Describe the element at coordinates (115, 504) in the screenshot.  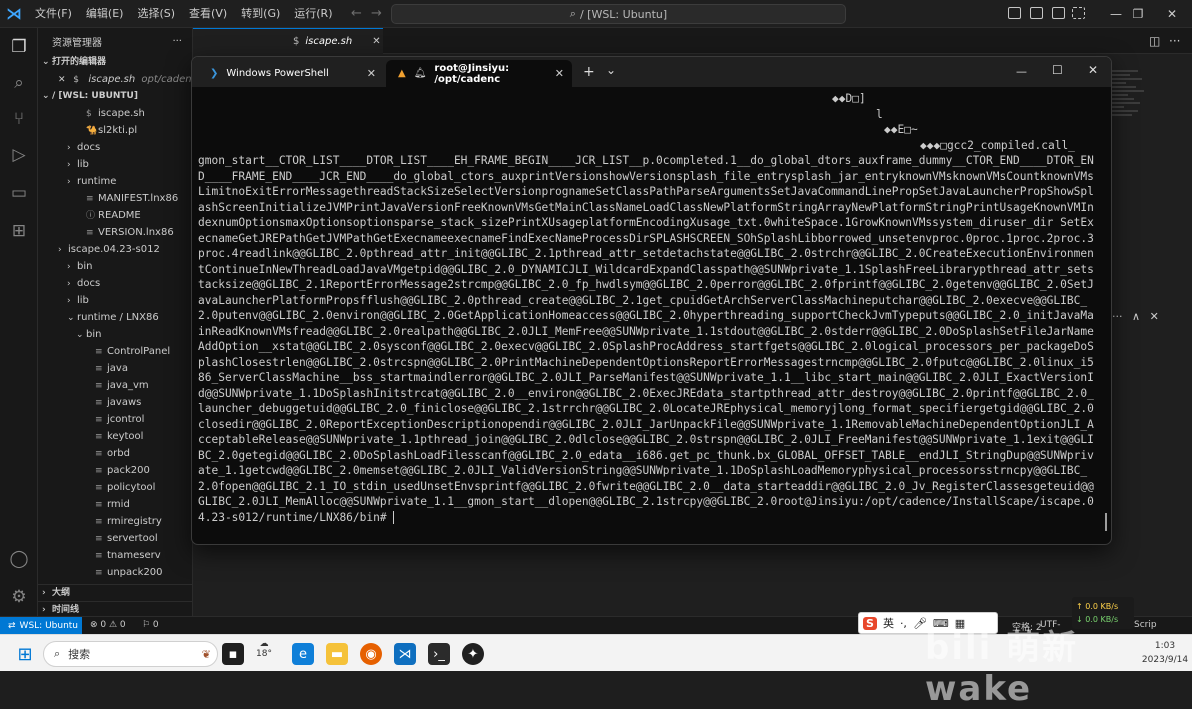
I see `tree-file: ≡ rmid` at that location.